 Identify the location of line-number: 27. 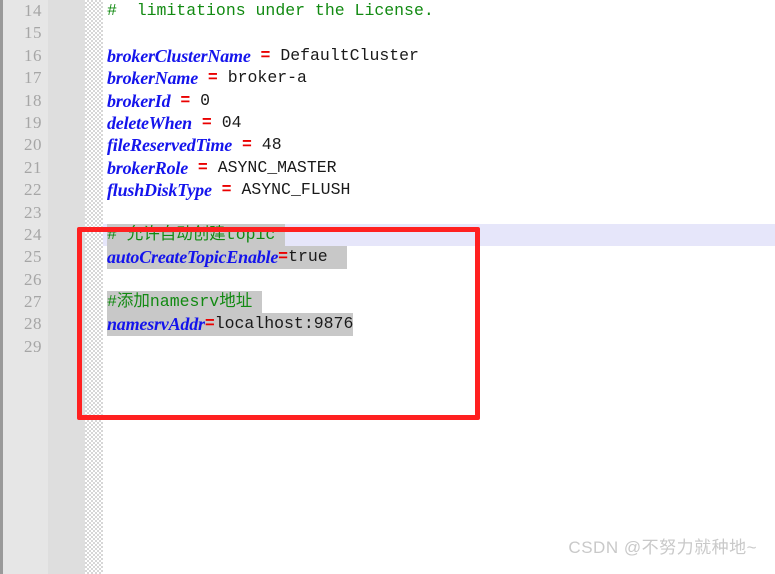
(33, 302).